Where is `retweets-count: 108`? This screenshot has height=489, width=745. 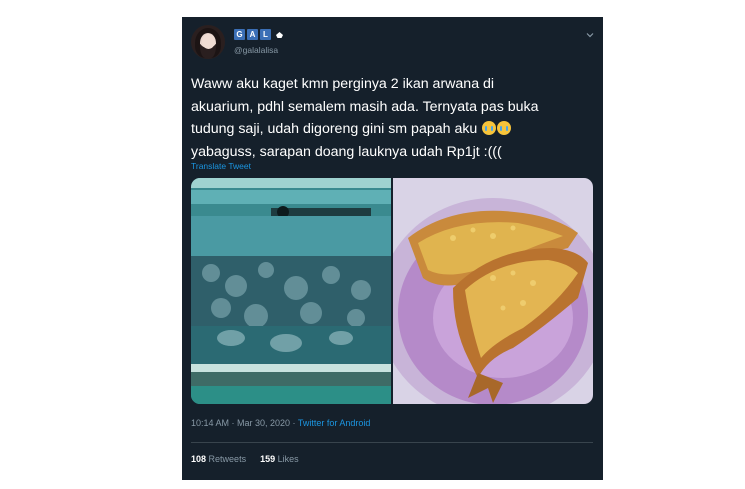
retweets-count: 108 is located at coordinates (199, 459).